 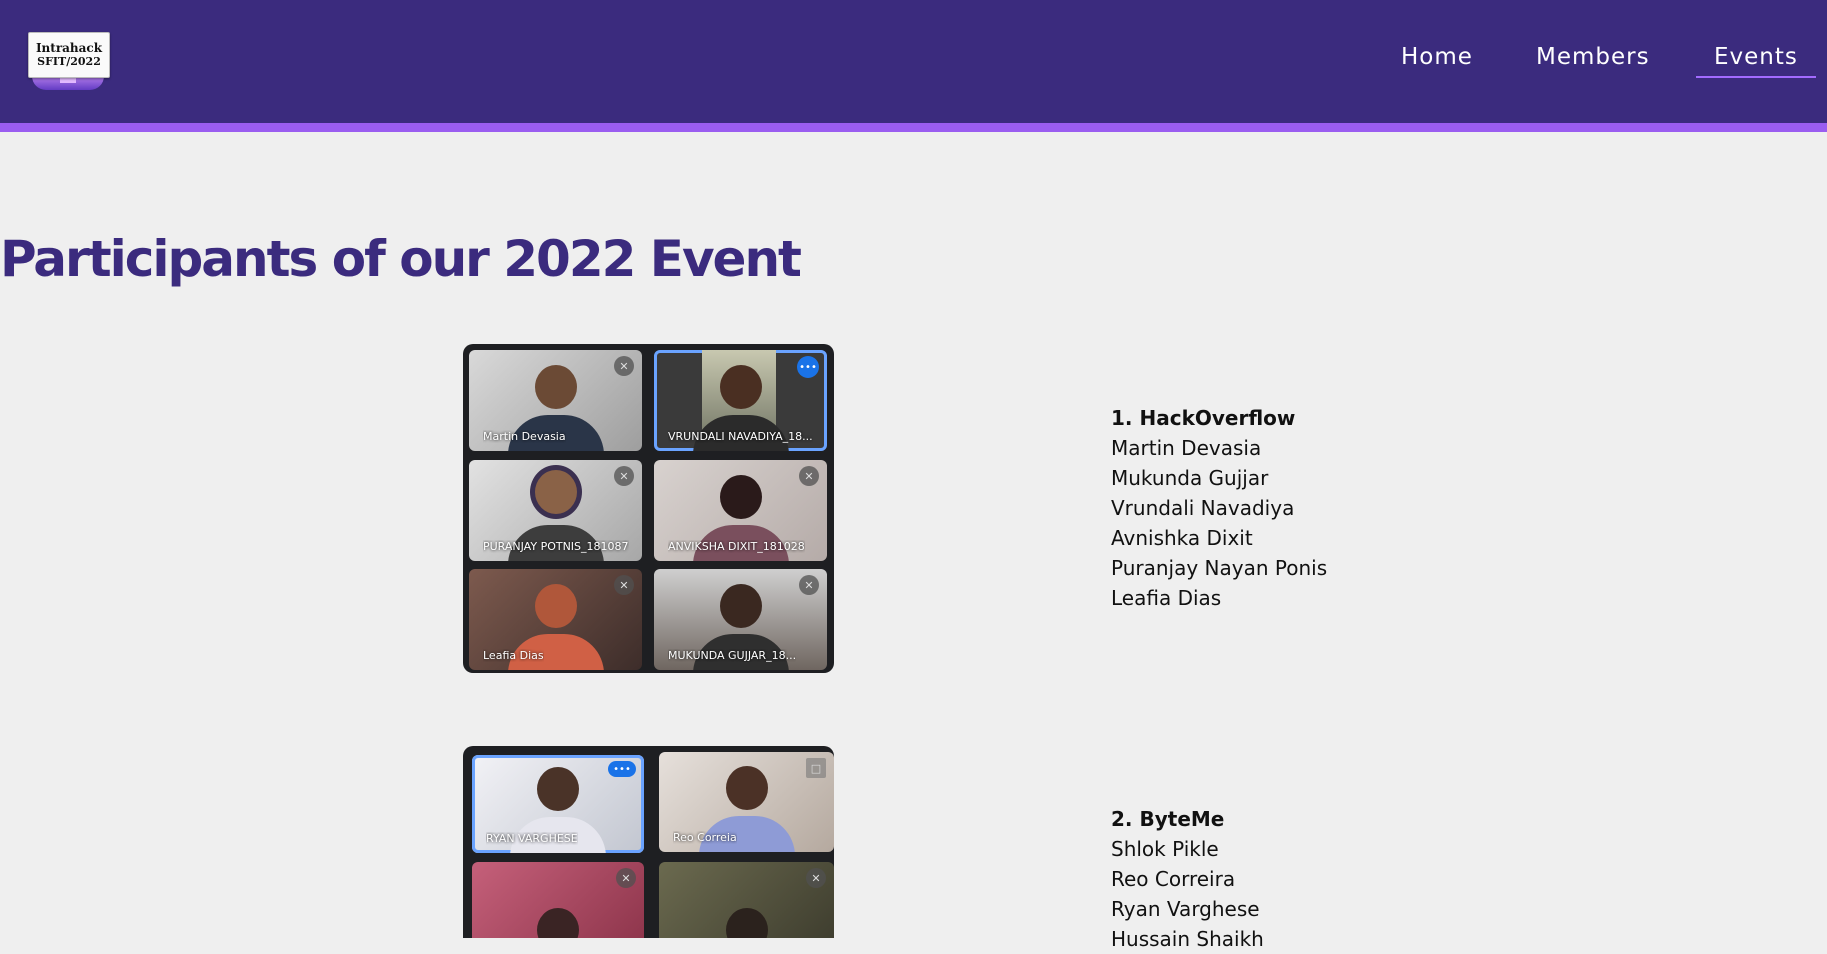 I want to click on navbar-accent-bar, so click(x=913, y=127).